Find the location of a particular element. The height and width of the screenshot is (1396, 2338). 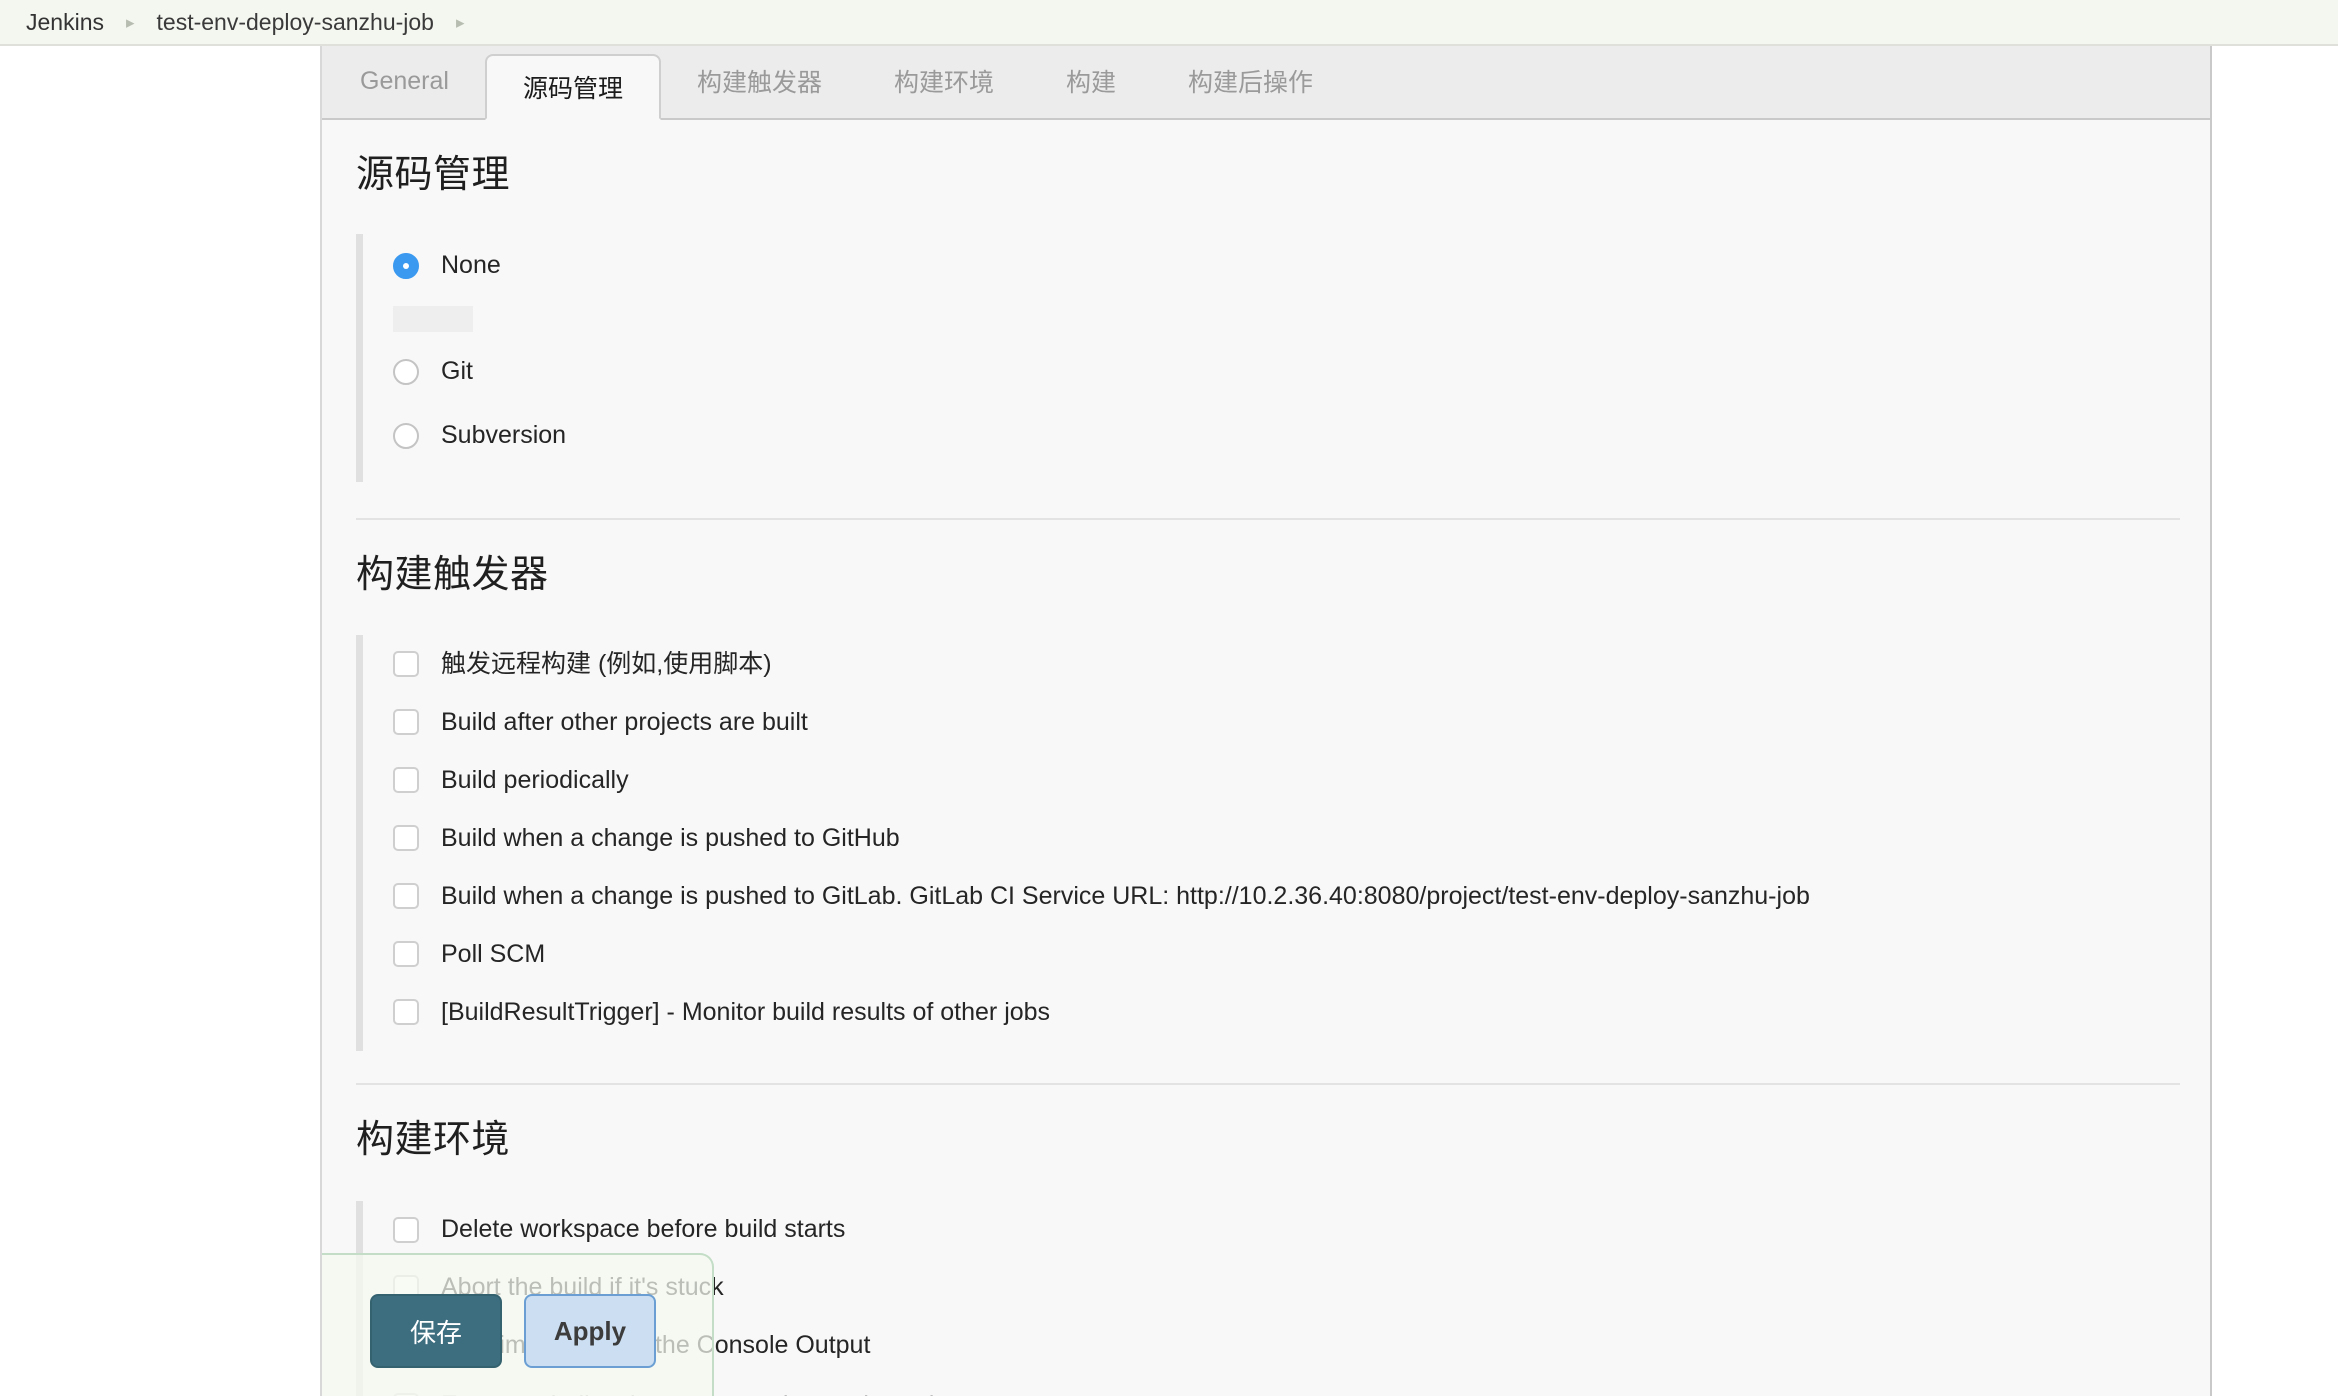

tab-post-build-actions: 构建后操作 is located at coordinates (1250, 82).